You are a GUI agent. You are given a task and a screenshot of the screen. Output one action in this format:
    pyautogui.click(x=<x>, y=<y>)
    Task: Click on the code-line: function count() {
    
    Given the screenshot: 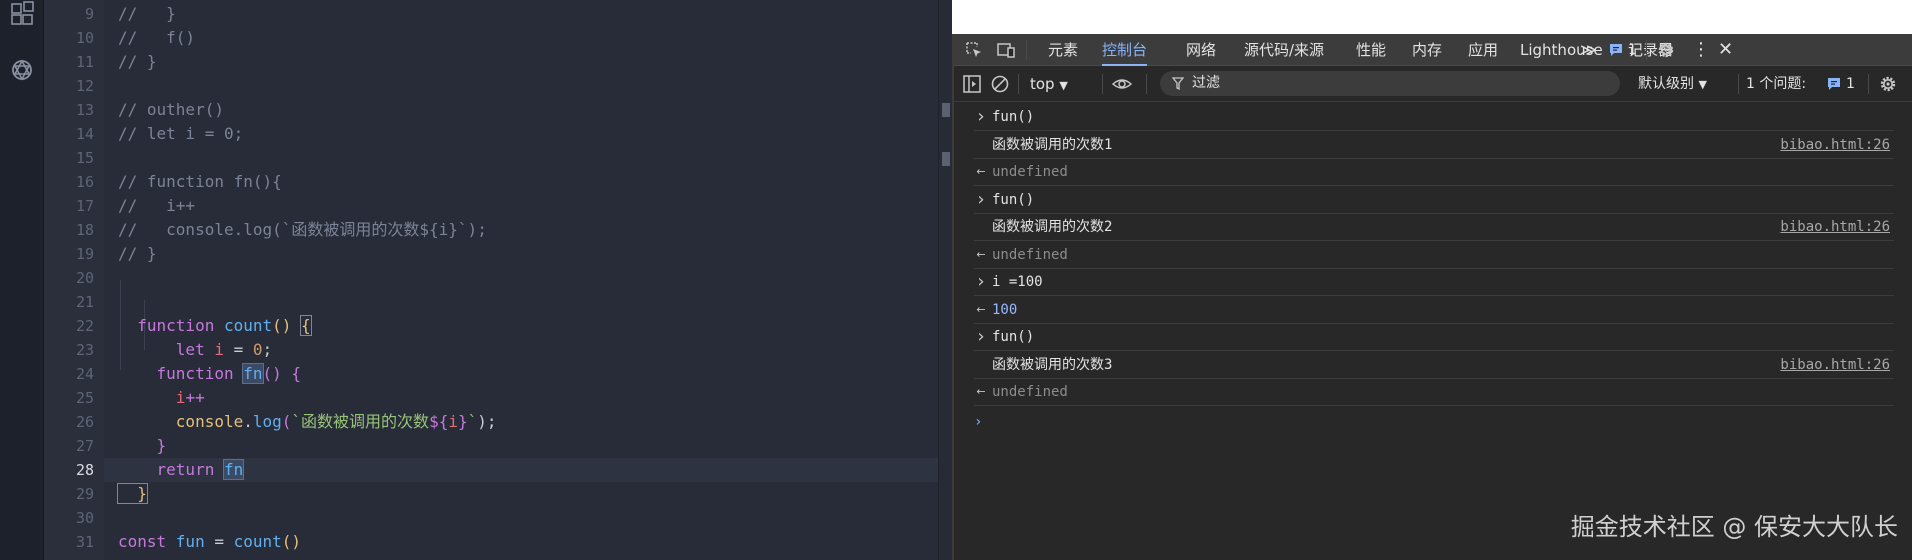 What is the action you would take?
    pyautogui.click(x=208, y=326)
    